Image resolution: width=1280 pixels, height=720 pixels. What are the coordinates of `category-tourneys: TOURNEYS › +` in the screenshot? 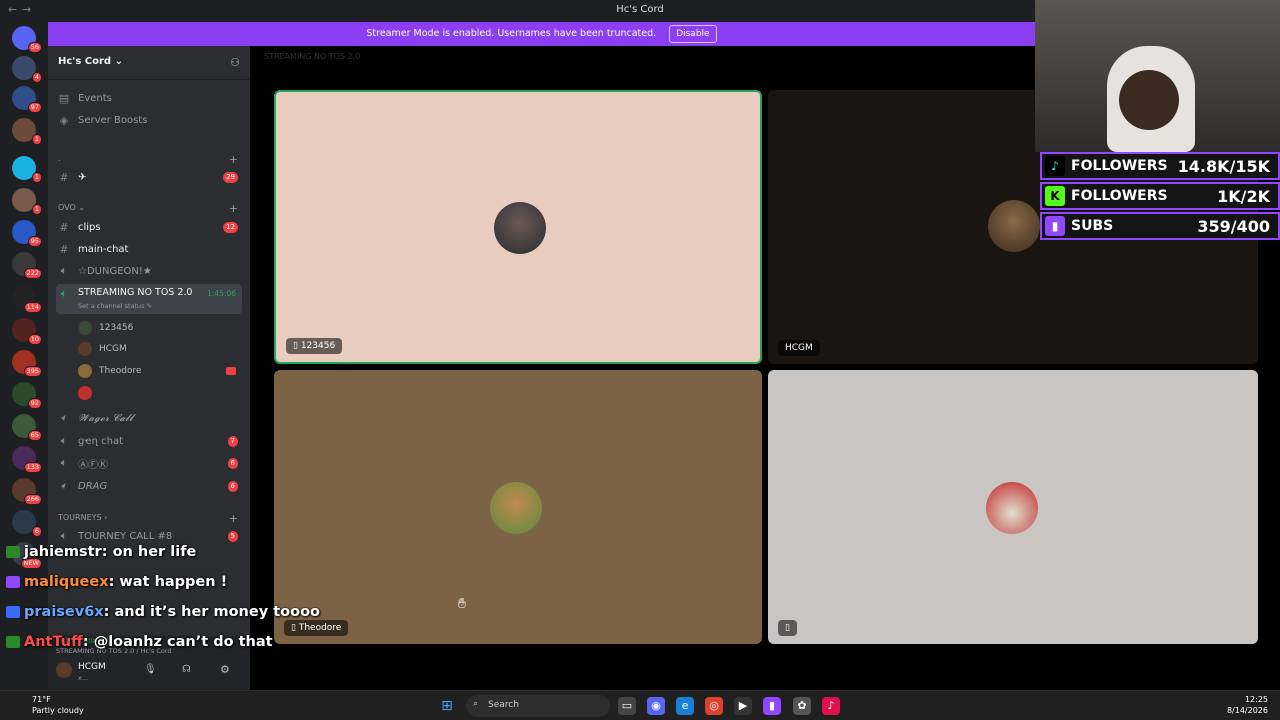 It's located at (148, 518).